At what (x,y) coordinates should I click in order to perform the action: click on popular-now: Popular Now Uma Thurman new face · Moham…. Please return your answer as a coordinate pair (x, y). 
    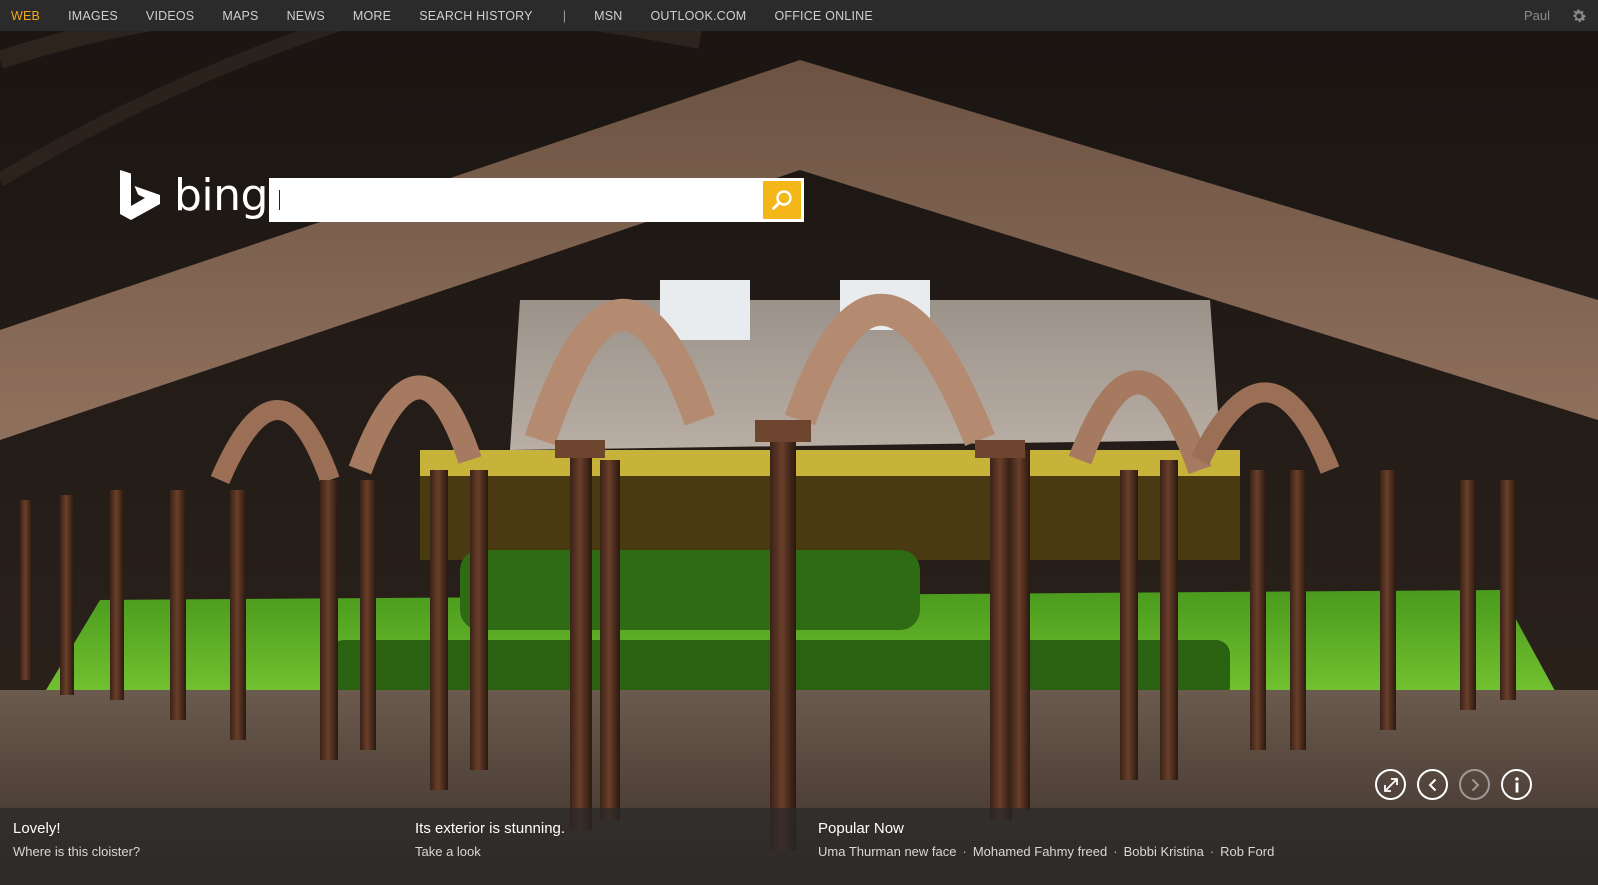
    Looking at the image, I should click on (1046, 839).